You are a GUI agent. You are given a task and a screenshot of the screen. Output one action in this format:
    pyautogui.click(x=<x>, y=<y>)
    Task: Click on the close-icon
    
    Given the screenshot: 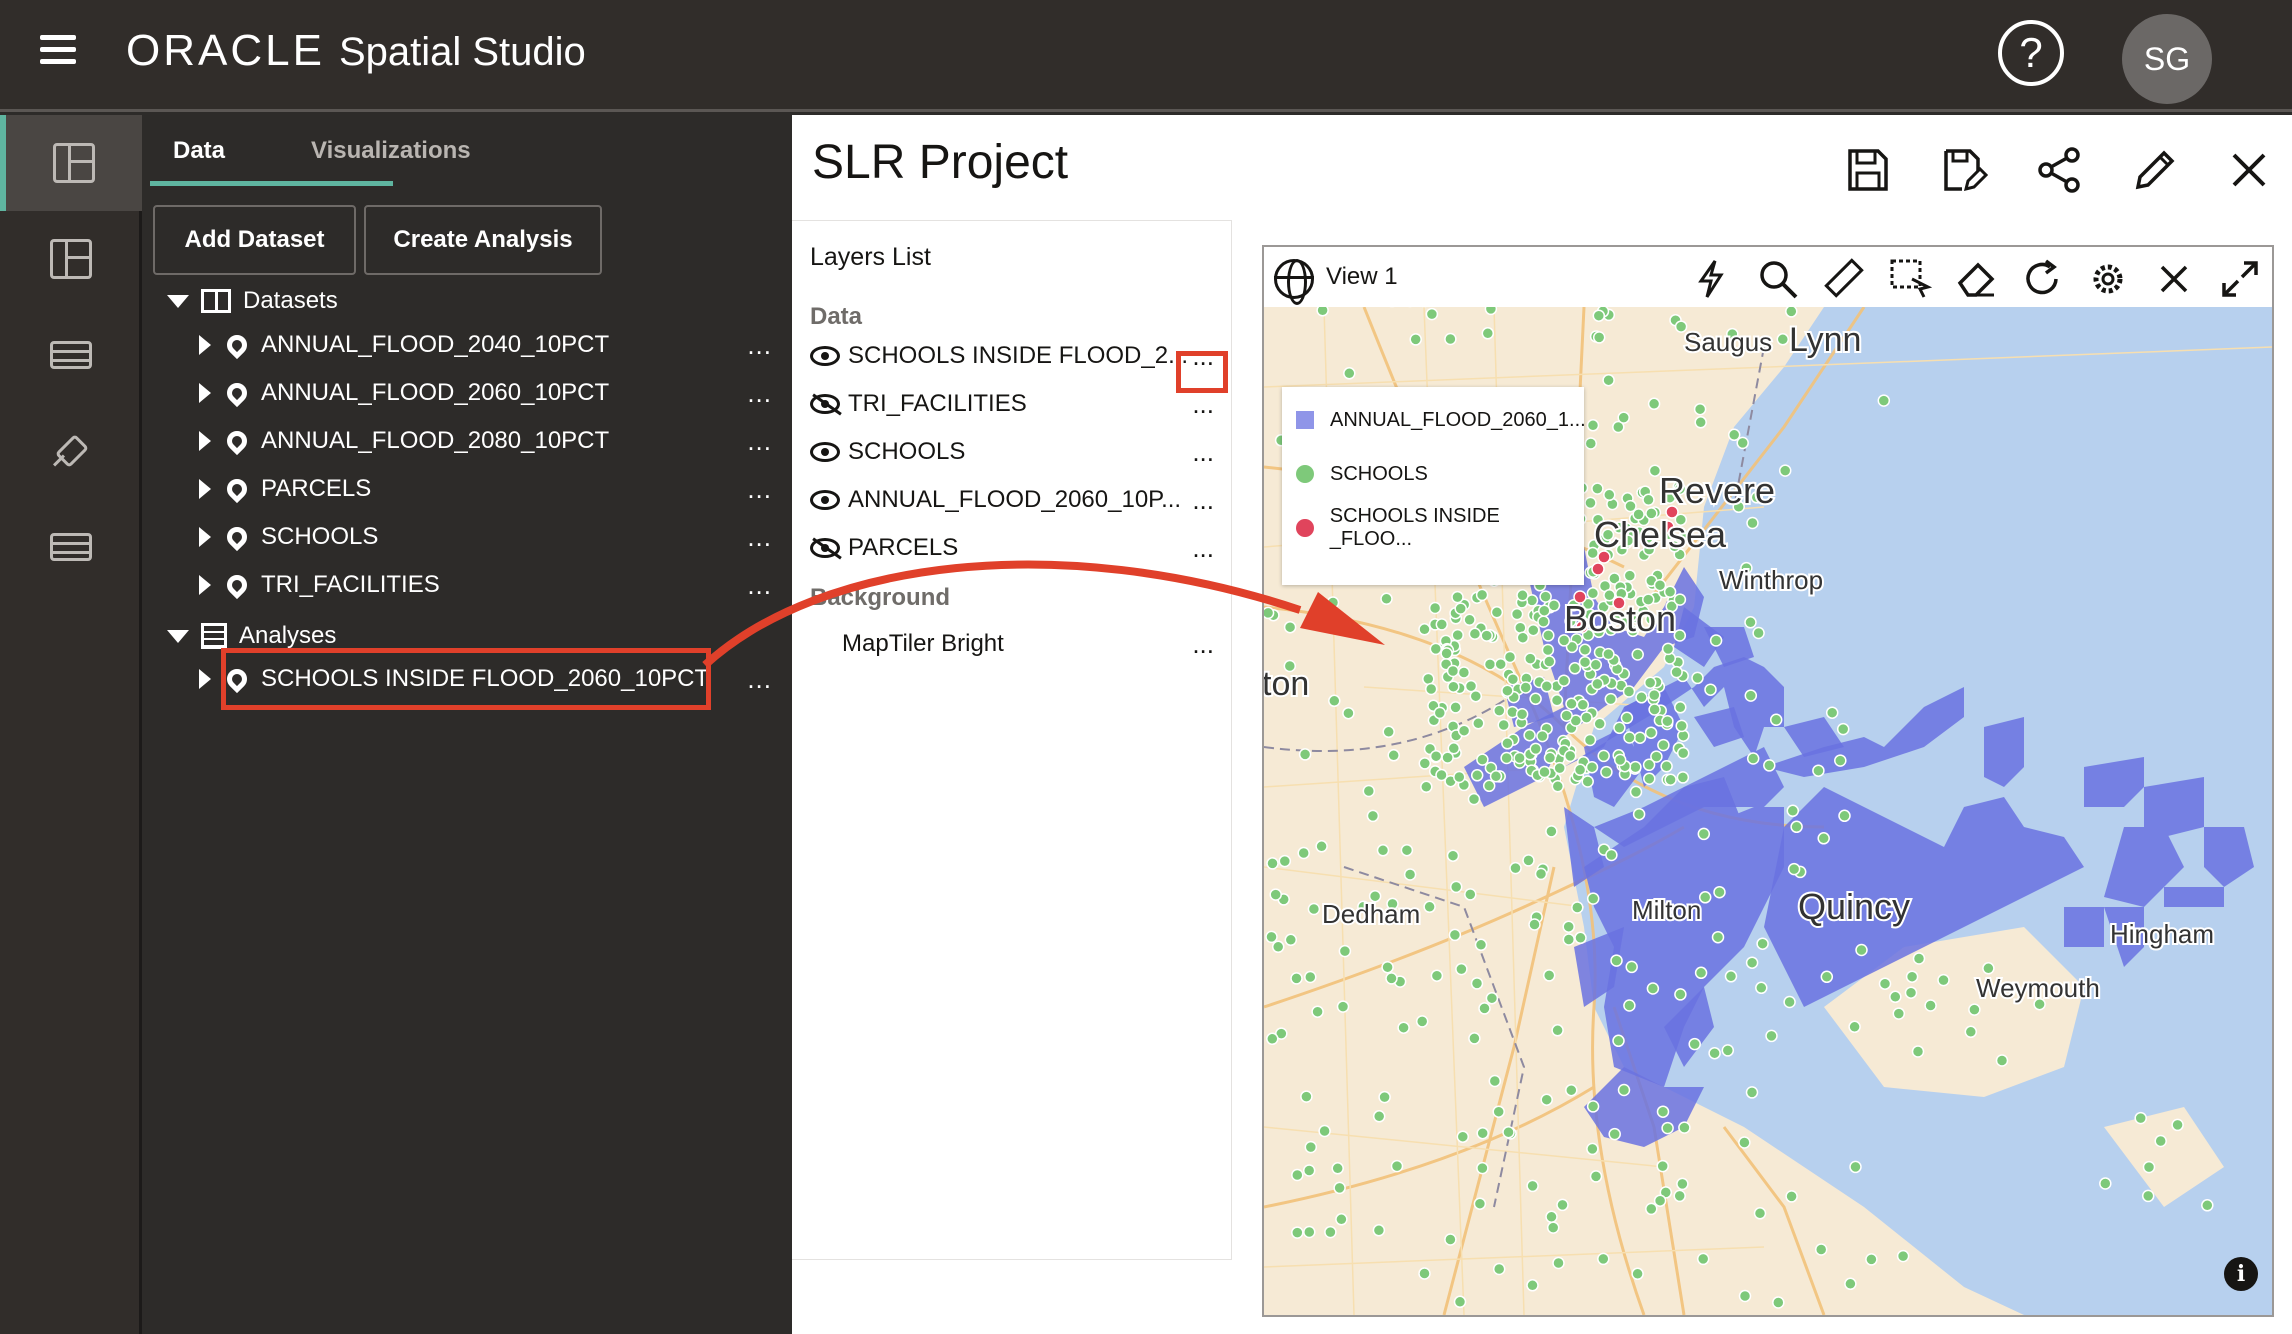 What is the action you would take?
    pyautogui.click(x=2174, y=279)
    